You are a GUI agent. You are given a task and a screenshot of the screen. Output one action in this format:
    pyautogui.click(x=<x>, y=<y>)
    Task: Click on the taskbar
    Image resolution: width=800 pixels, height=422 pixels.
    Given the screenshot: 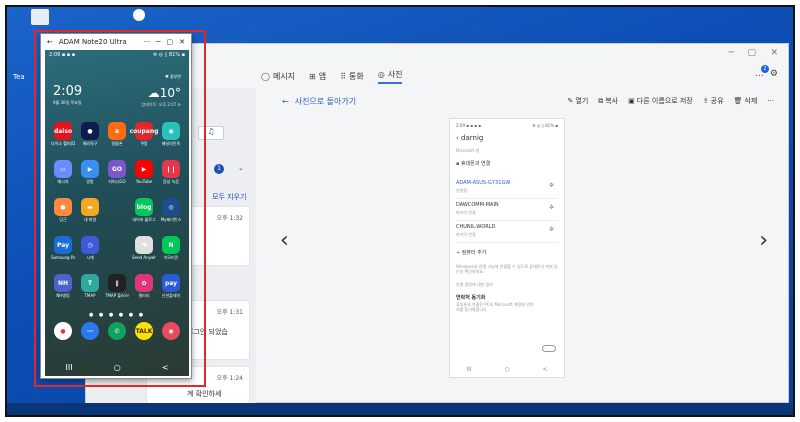 What is the action you would take?
    pyautogui.click(x=400, y=409)
    